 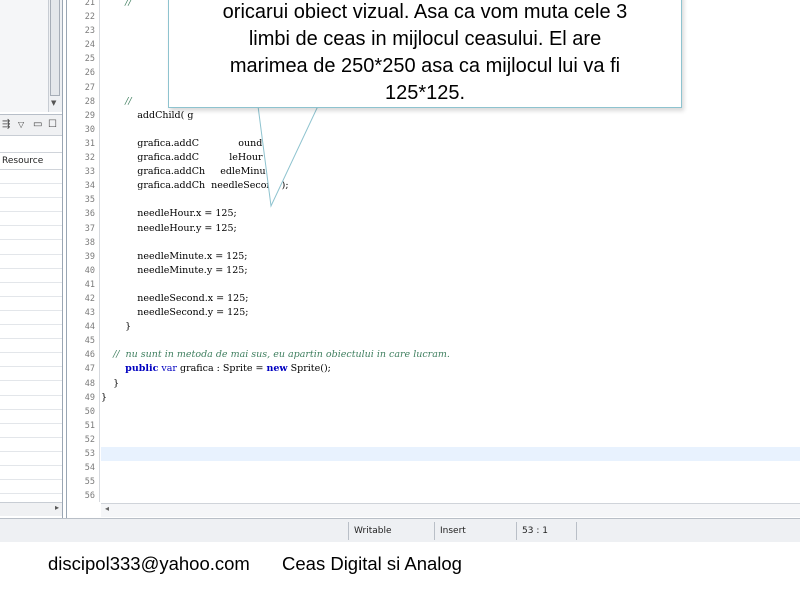 I want to click on editor-horizontal-scrollbar: ◂, so click(x=450, y=510).